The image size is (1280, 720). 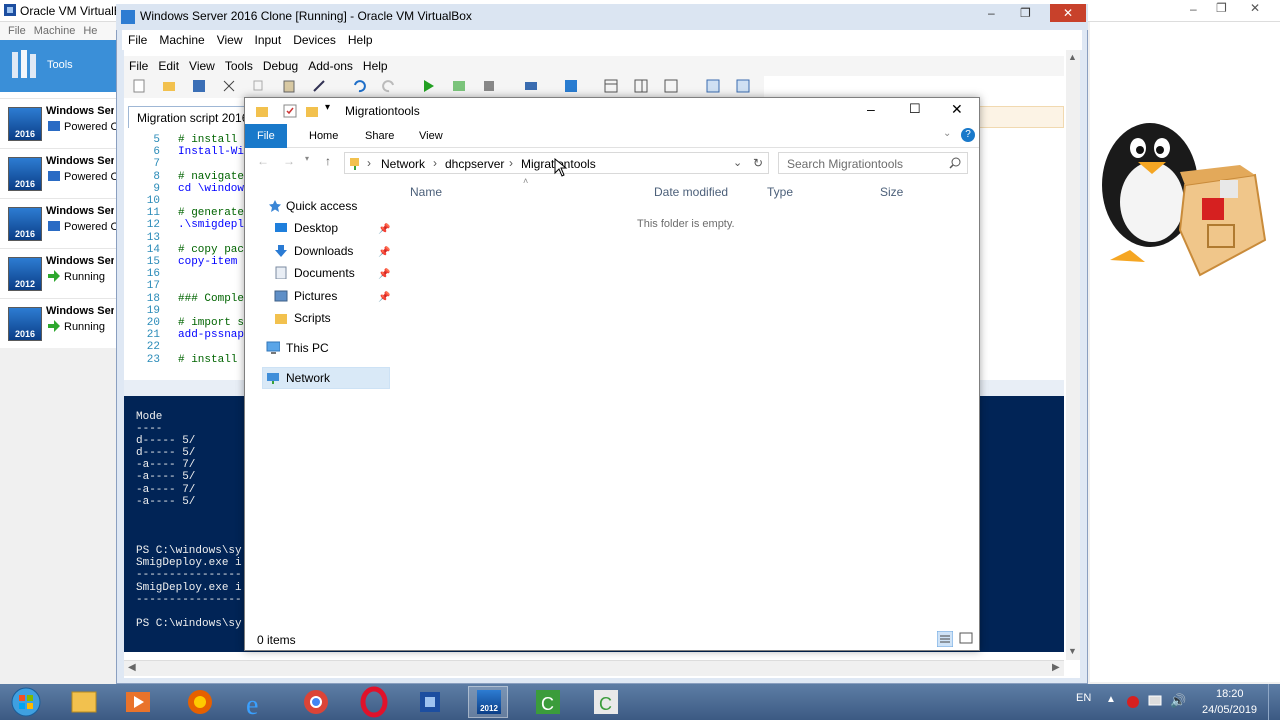 What do you see at coordinates (379, 136) in the screenshot?
I see `ribbon-tab-share: Share` at bounding box center [379, 136].